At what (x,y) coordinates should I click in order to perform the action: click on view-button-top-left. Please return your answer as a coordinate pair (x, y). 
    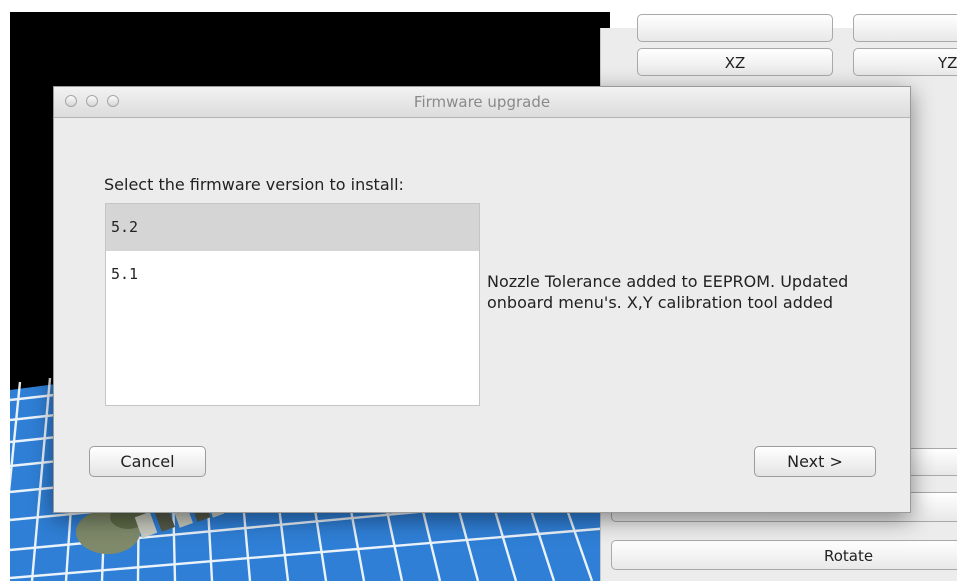
    Looking at the image, I should click on (735, 28).